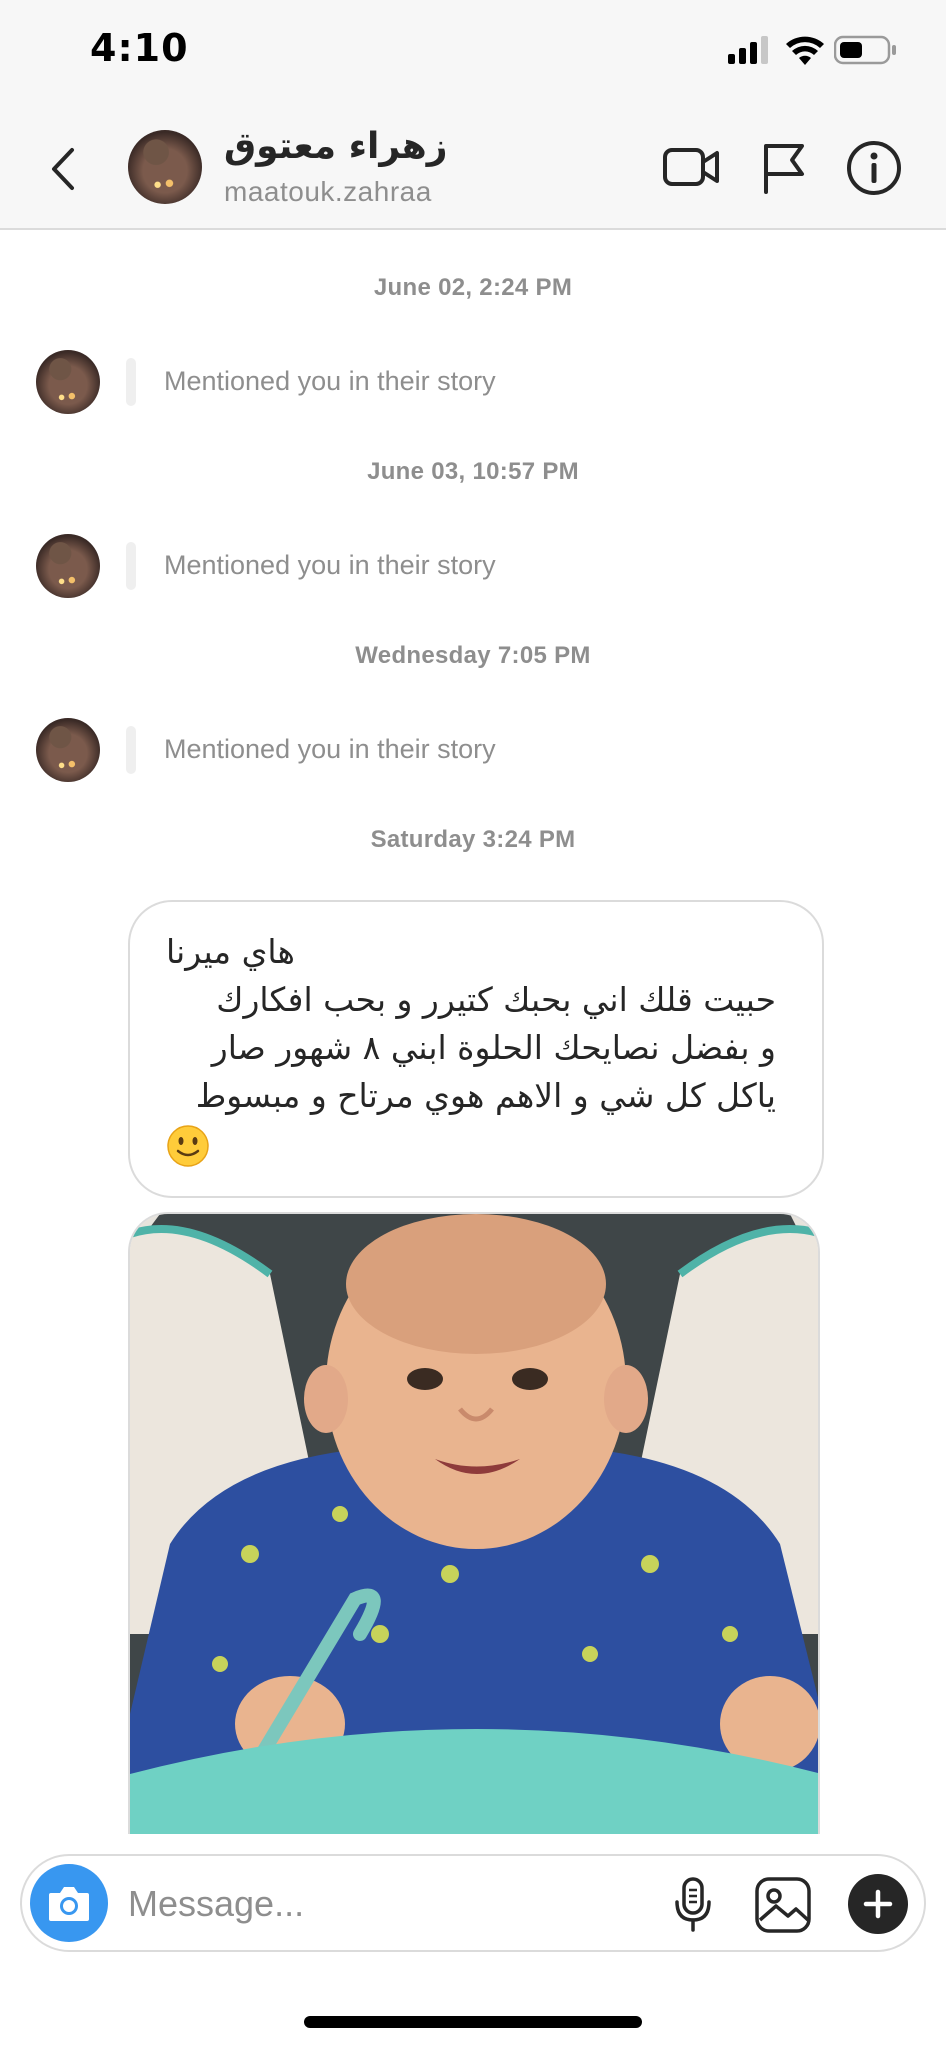 The height and width of the screenshot is (2048, 946). What do you see at coordinates (328, 192) in the screenshot?
I see `contact-username: maatouk.zahraa` at bounding box center [328, 192].